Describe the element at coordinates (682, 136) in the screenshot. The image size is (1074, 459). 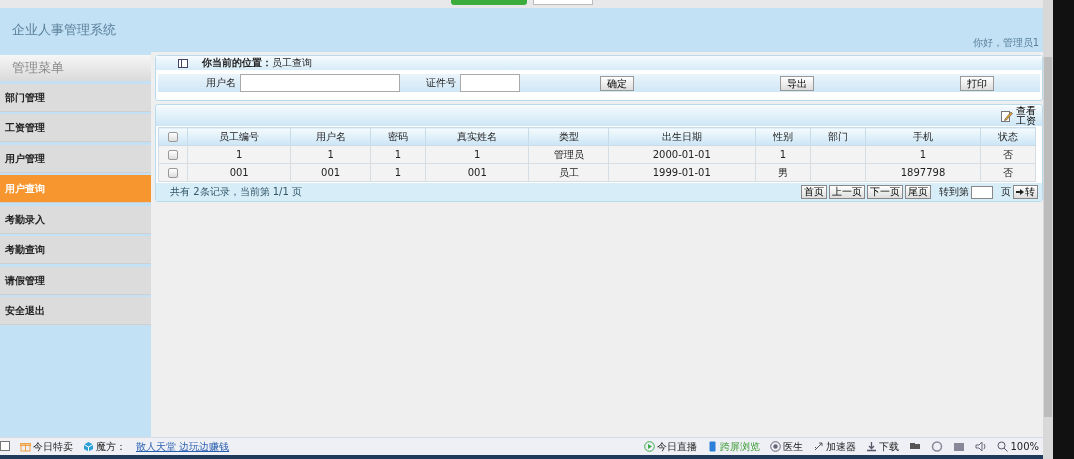
I see `column-header: 出生日期` at that location.